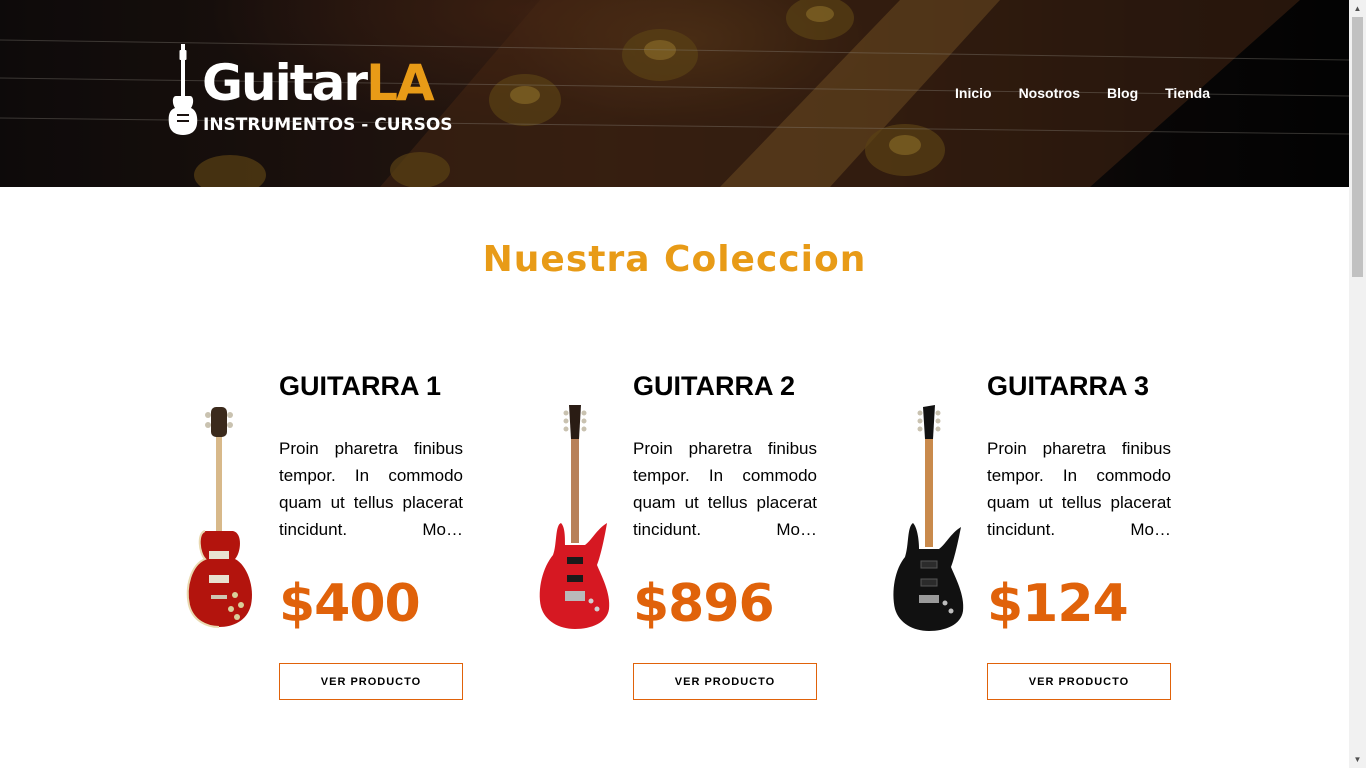 The image size is (1366, 768). Describe the element at coordinates (714, 386) in the screenshot. I see `product-name: GUITARRA 2` at that location.